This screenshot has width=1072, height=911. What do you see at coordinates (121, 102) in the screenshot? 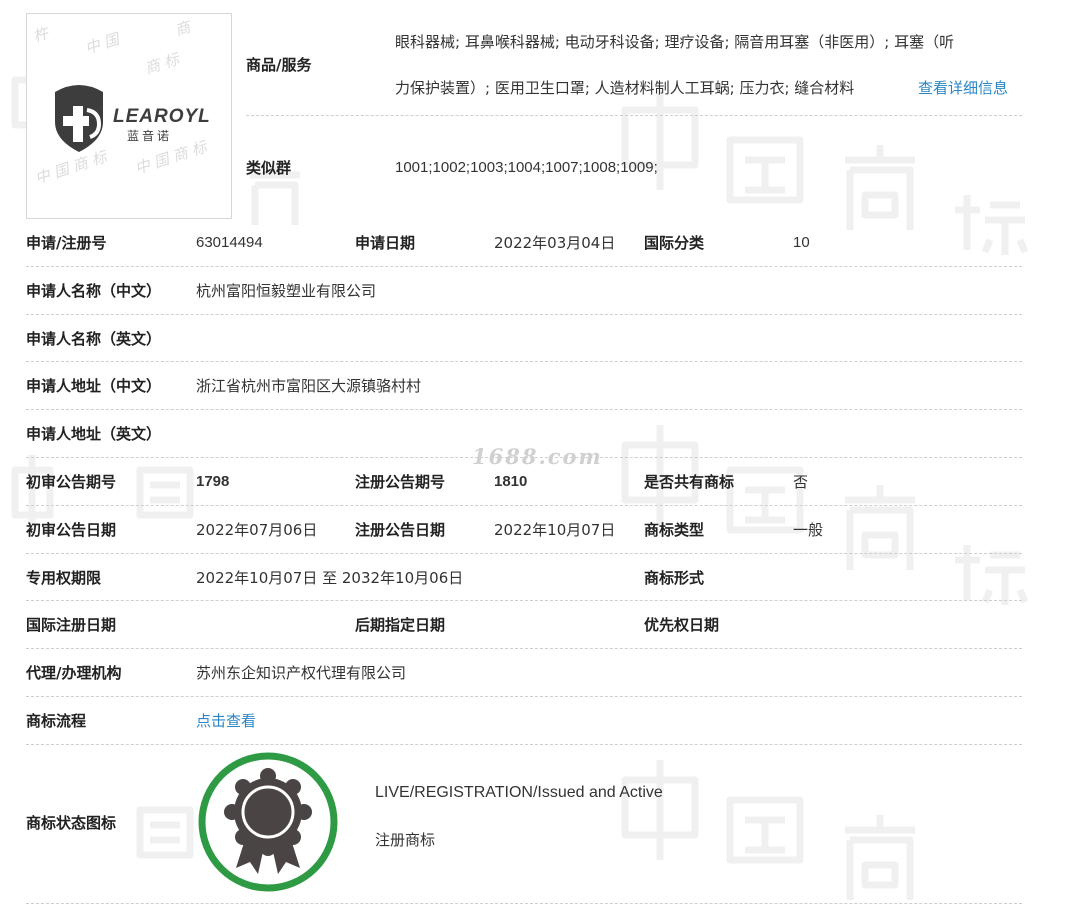
I see `learoyl-logo-graphic: 杵 中 国 商 中 国 商 标 中 国 商 标 商 标 LEAROYL 蓝音诺` at bounding box center [121, 102].